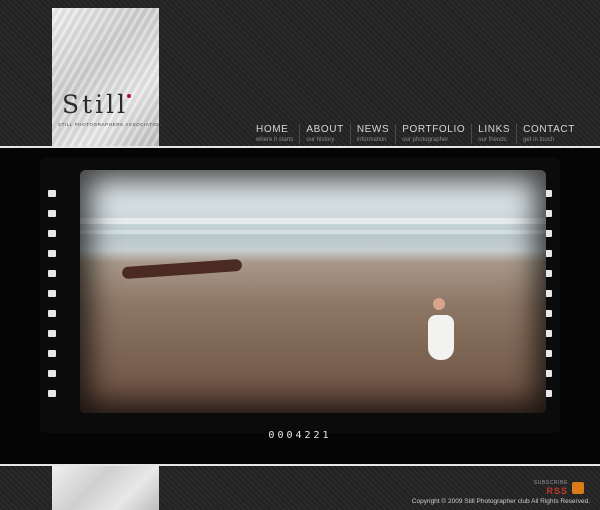 The height and width of the screenshot is (510, 600). I want to click on nav-news: NEWS information, so click(372, 134).